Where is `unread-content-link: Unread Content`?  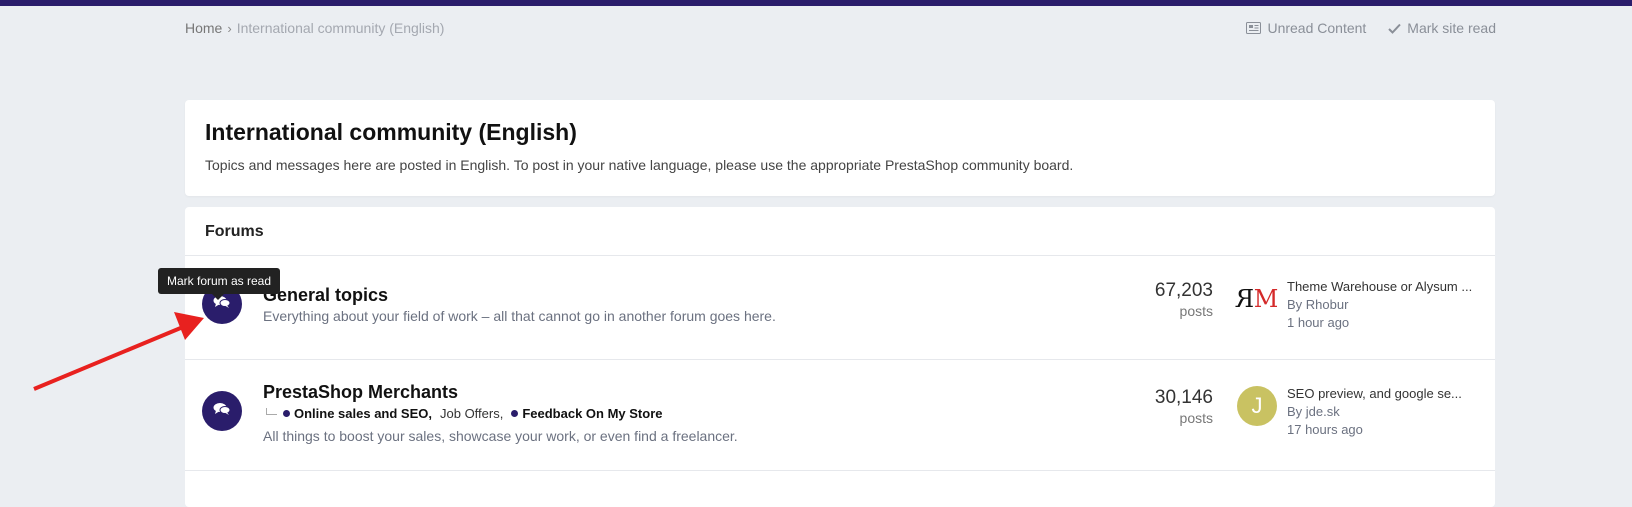
unread-content-link: Unread Content is located at coordinates (1306, 28).